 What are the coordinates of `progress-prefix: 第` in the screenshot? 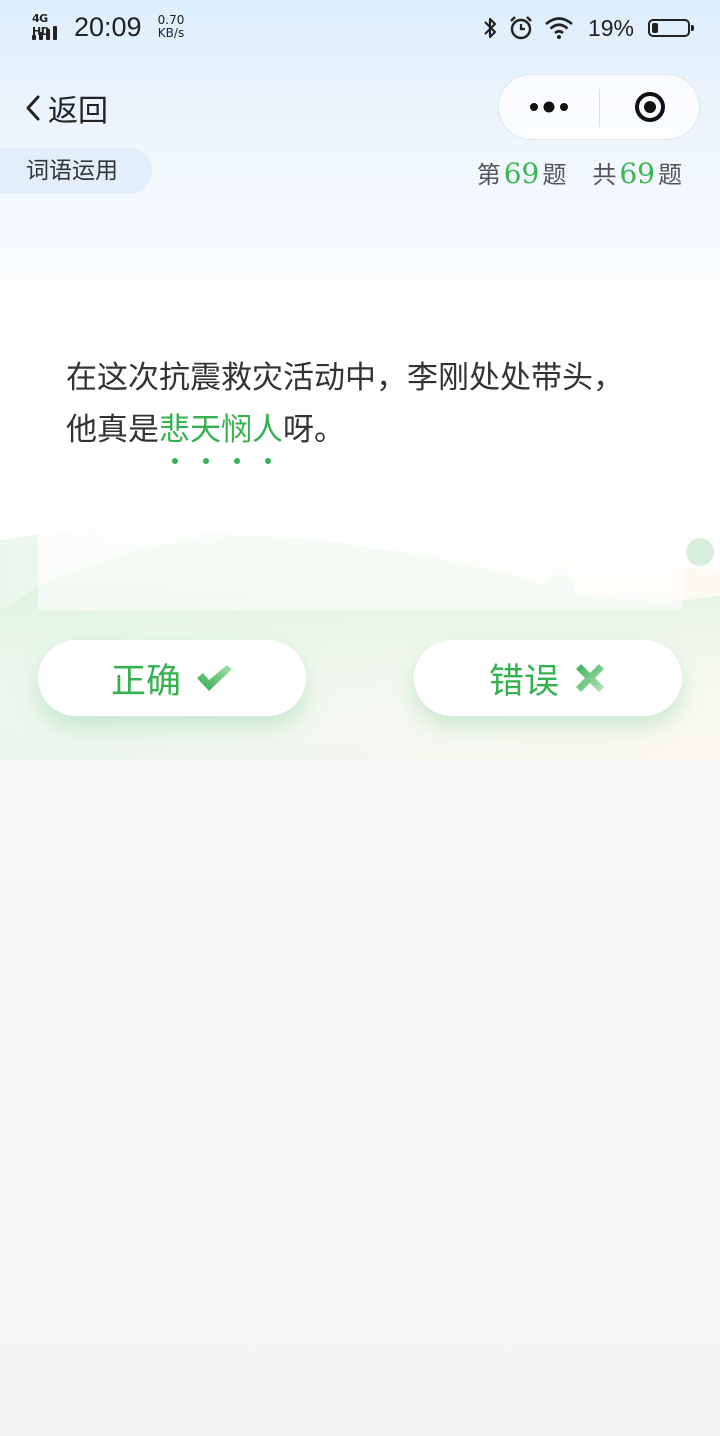 It's located at (488, 175).